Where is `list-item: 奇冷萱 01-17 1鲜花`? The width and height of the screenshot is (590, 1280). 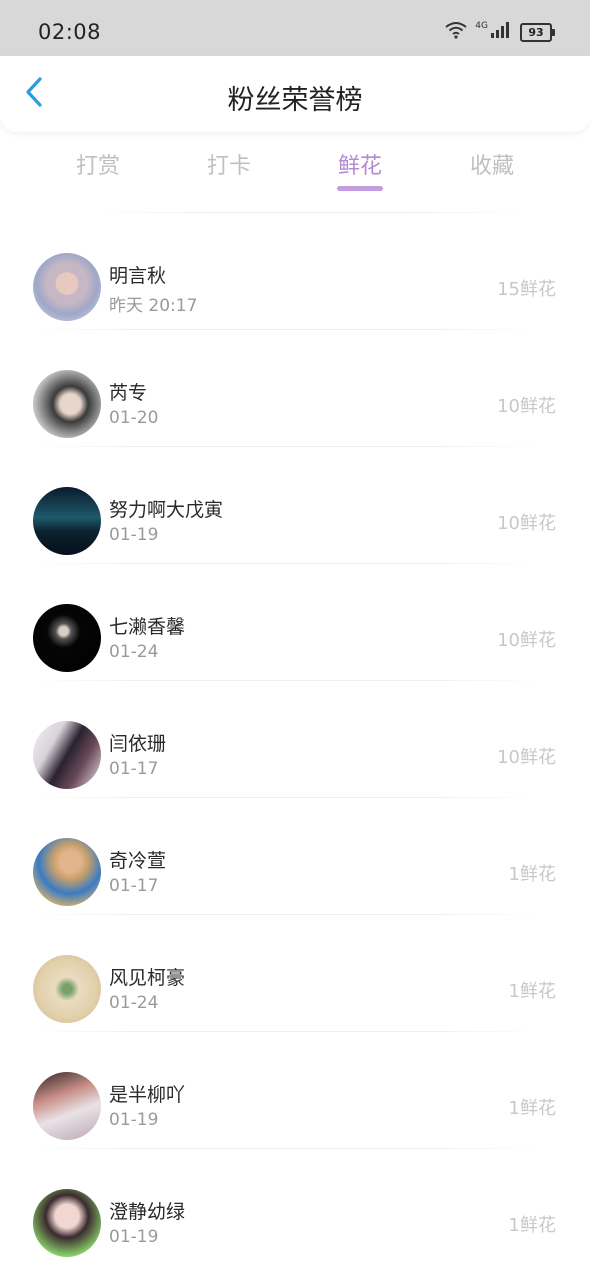 list-item: 奇冷萱 01-17 1鲜花 is located at coordinates (295, 856).